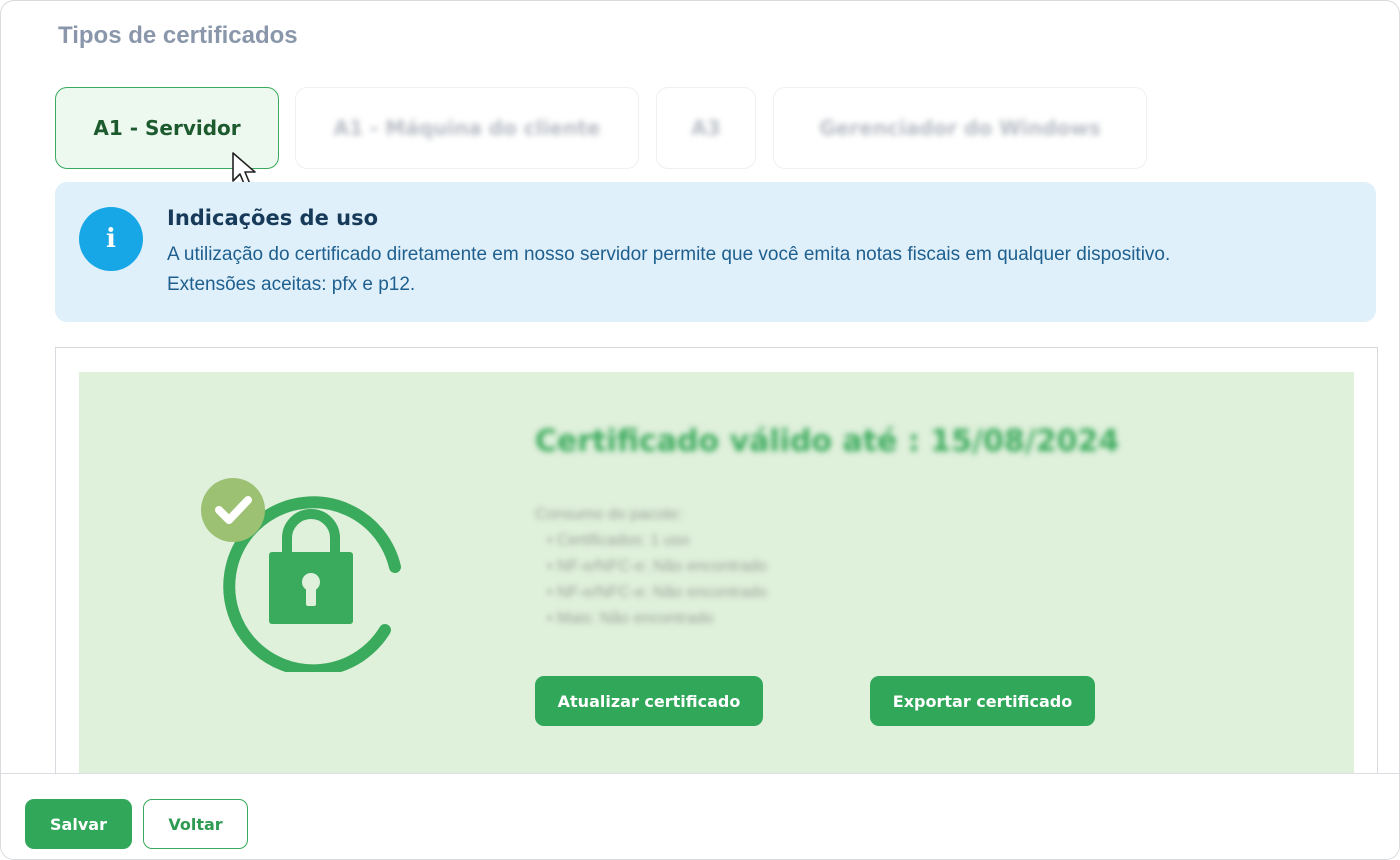 The image size is (1400, 860). I want to click on tab-label: Gerenciador do Windows, so click(960, 128).